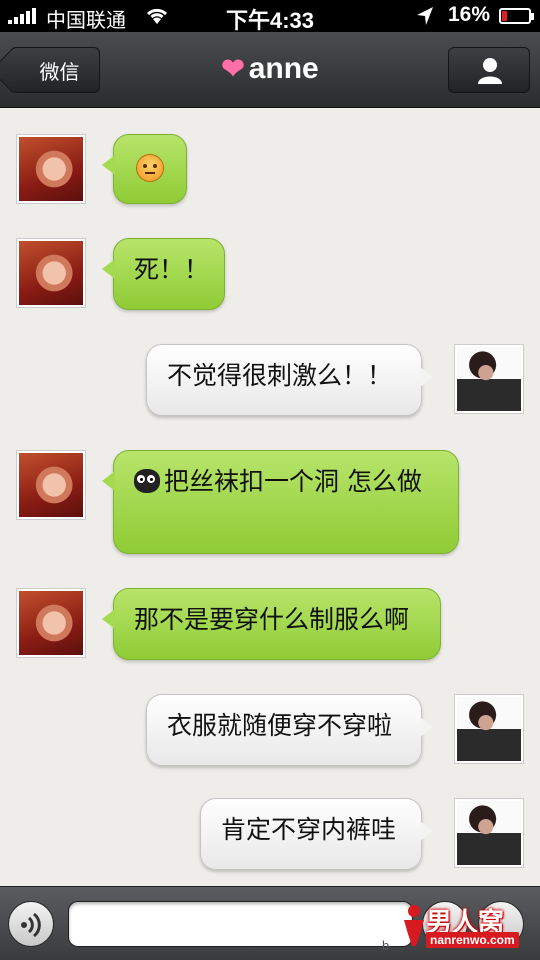 Image resolution: width=540 pixels, height=960 pixels. Describe the element at coordinates (280, 725) in the screenshot. I see `message-text: 衣服就随便穿不穿啦` at that location.